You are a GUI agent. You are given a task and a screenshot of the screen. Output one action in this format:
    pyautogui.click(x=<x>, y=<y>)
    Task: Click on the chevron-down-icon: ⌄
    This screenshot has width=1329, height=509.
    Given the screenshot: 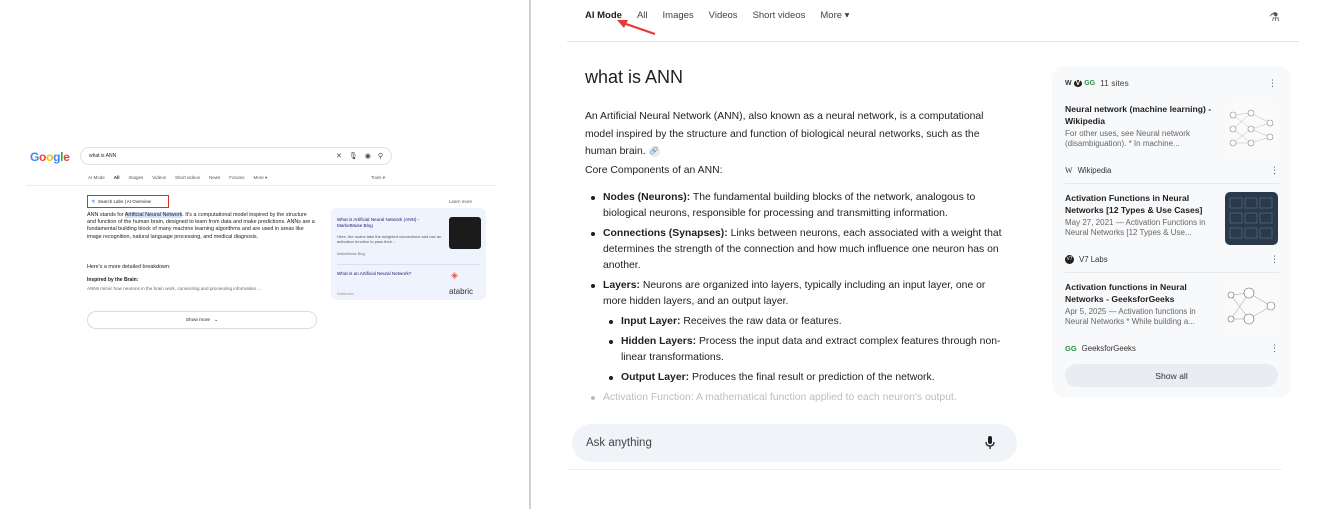 What is the action you would take?
    pyautogui.click(x=216, y=320)
    